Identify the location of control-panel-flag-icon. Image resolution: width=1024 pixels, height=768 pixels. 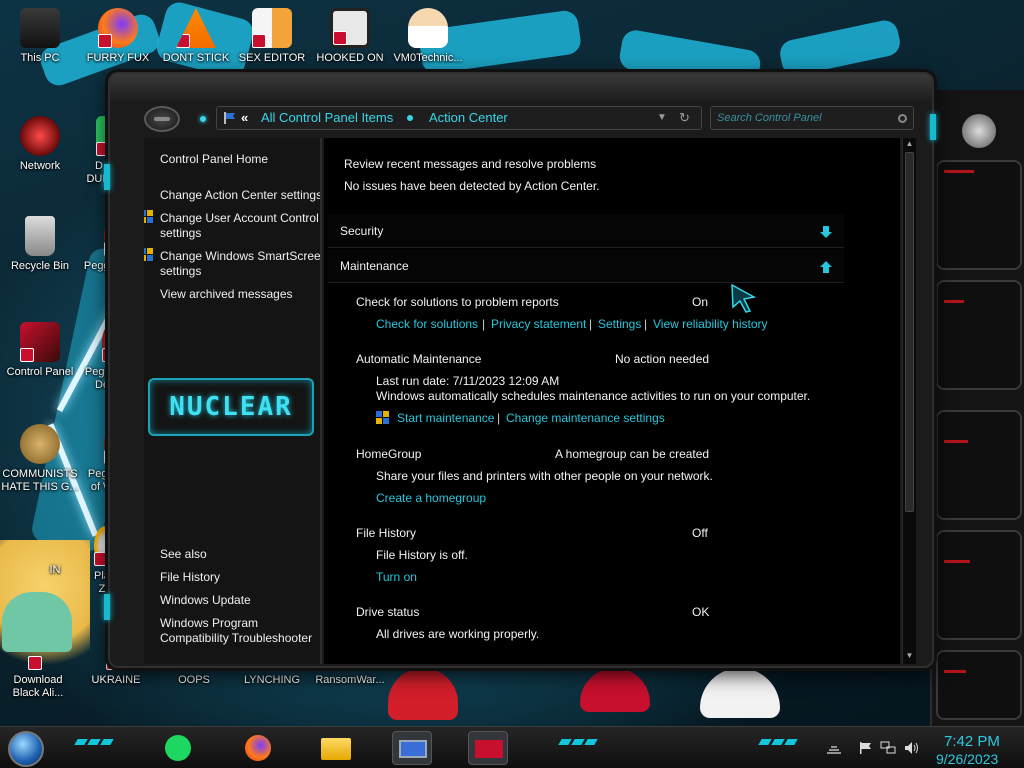
(229, 118).